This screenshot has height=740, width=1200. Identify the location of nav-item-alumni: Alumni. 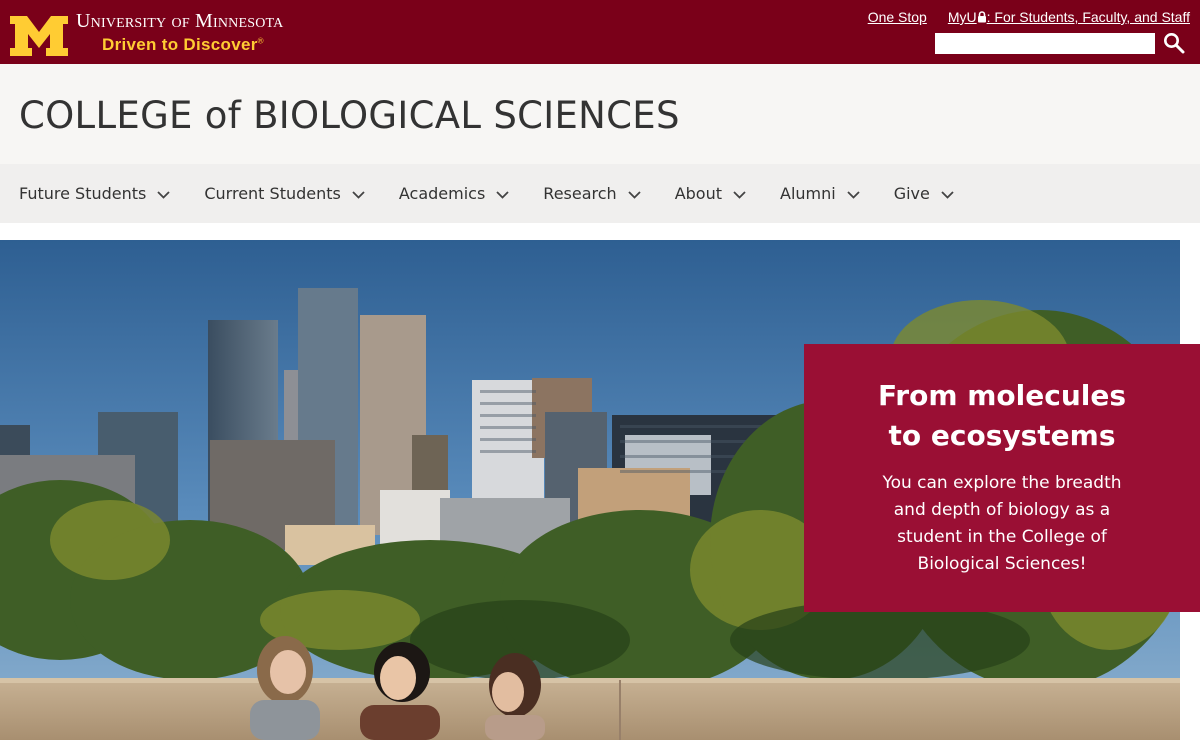
(820, 193).